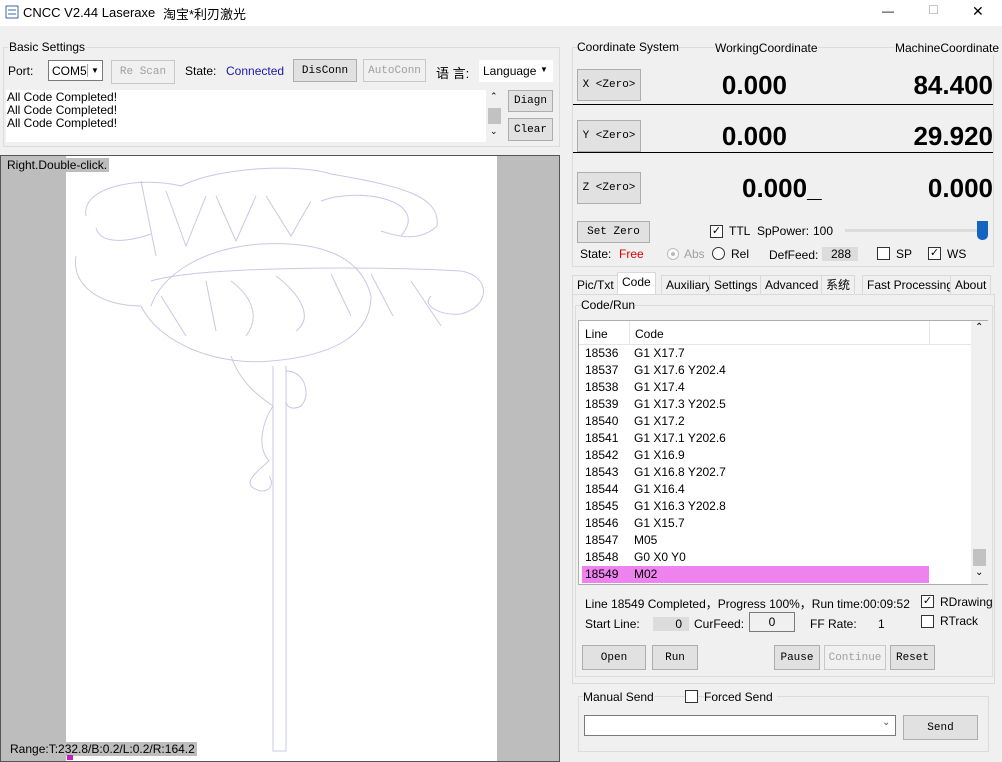 Image resolution: width=1002 pixels, height=762 pixels. What do you see at coordinates (614, 657) in the screenshot?
I see `open-button: Open` at bounding box center [614, 657].